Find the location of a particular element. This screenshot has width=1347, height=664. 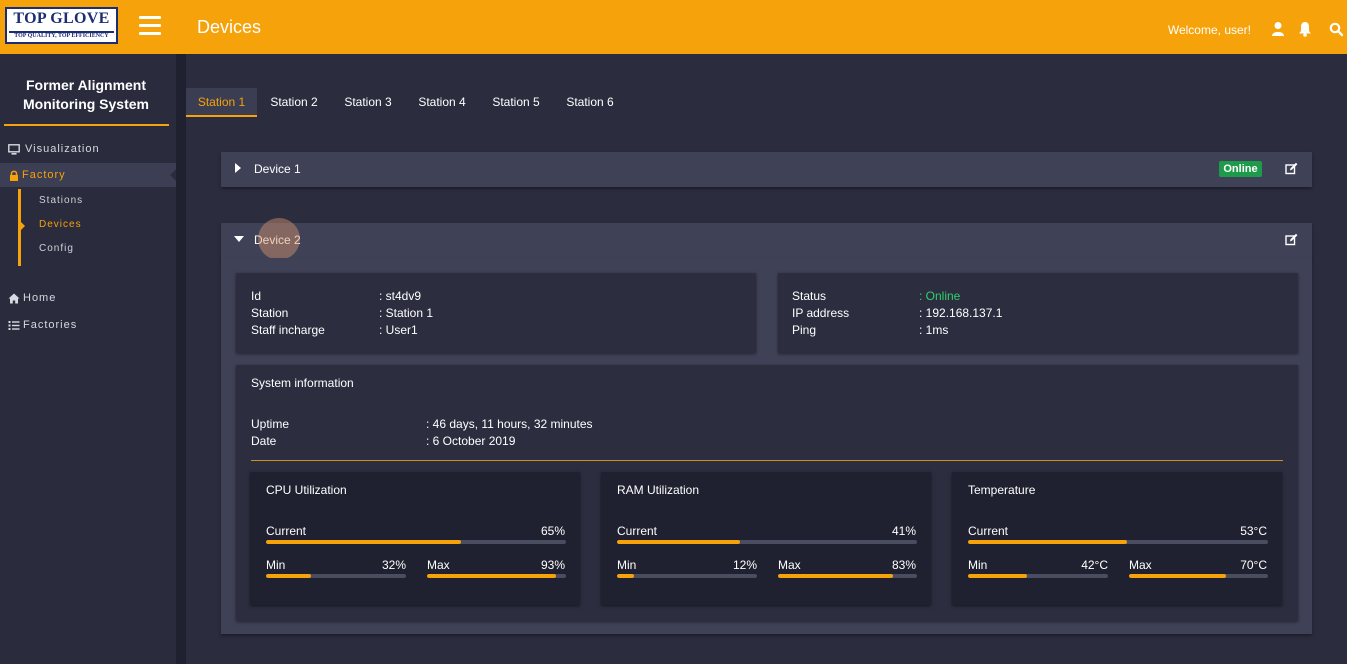

section-divider is located at coordinates (767, 460).